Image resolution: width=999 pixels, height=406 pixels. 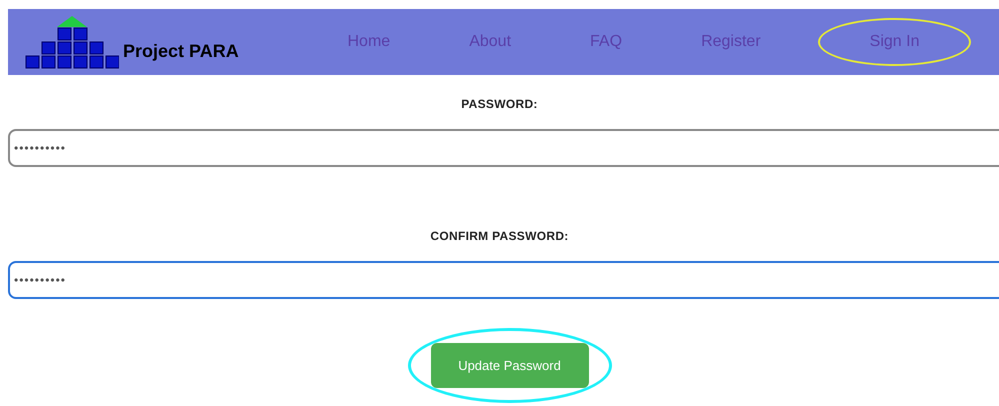 What do you see at coordinates (895, 42) in the screenshot?
I see `nav-link: Sign In` at bounding box center [895, 42].